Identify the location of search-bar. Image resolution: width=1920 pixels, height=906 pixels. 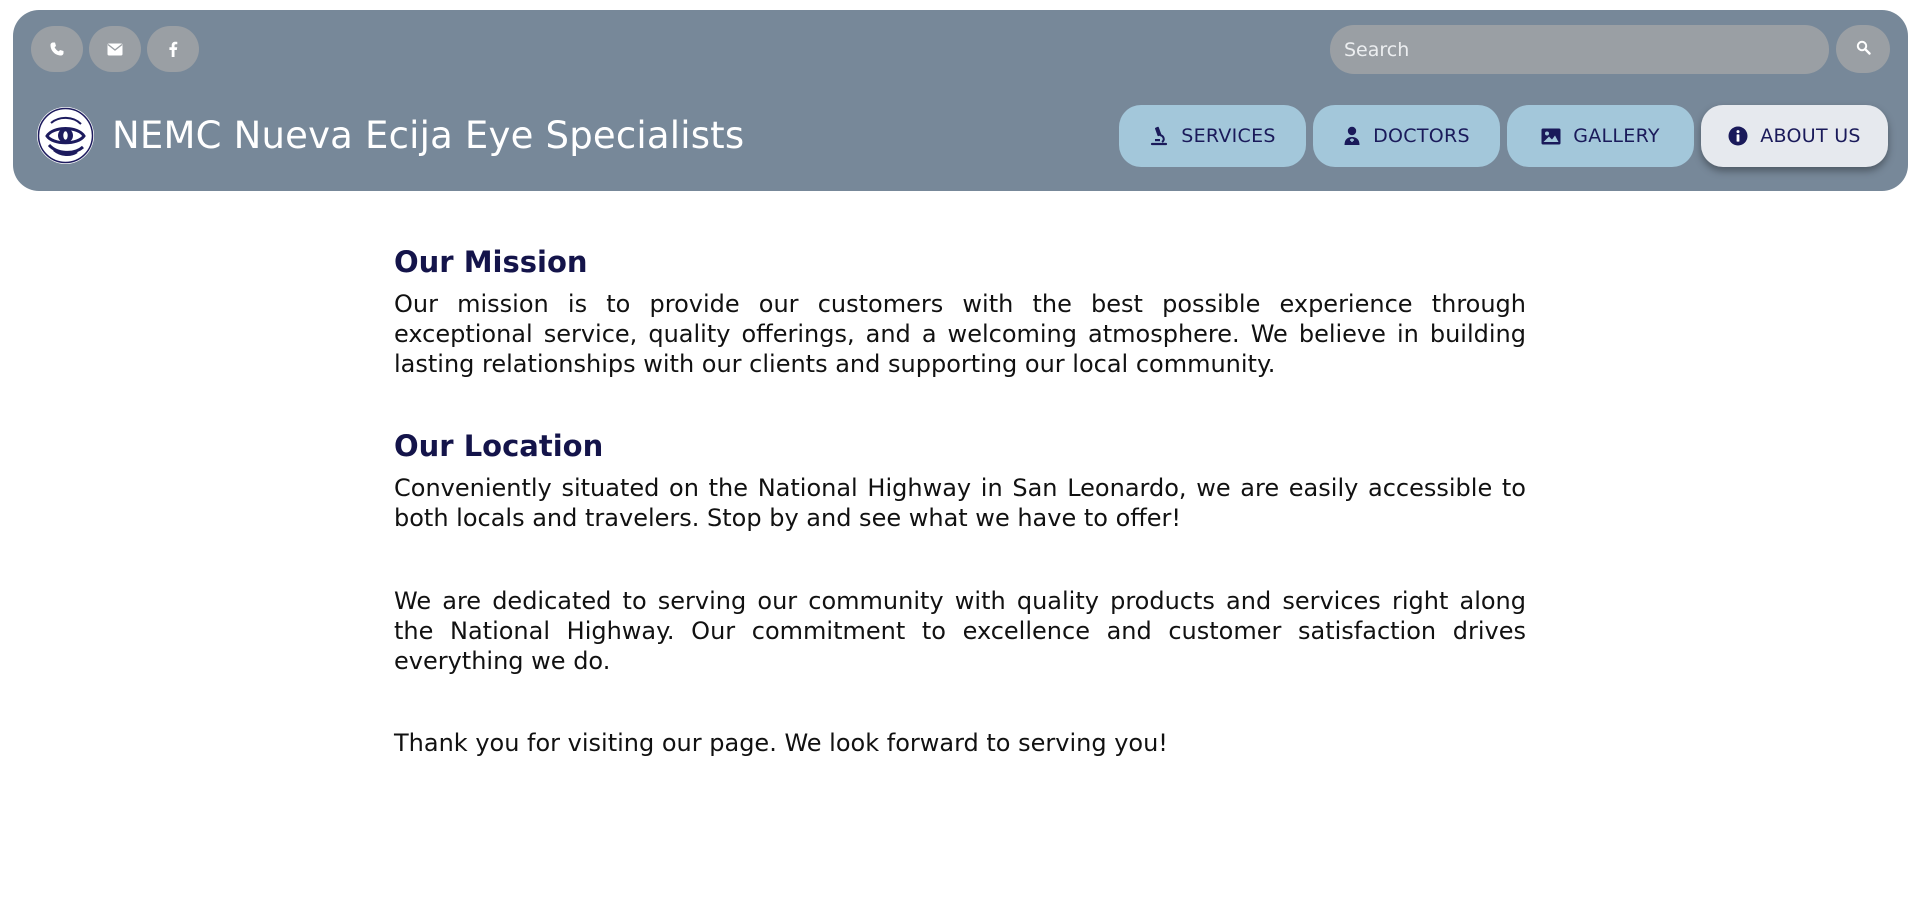
(1610, 49).